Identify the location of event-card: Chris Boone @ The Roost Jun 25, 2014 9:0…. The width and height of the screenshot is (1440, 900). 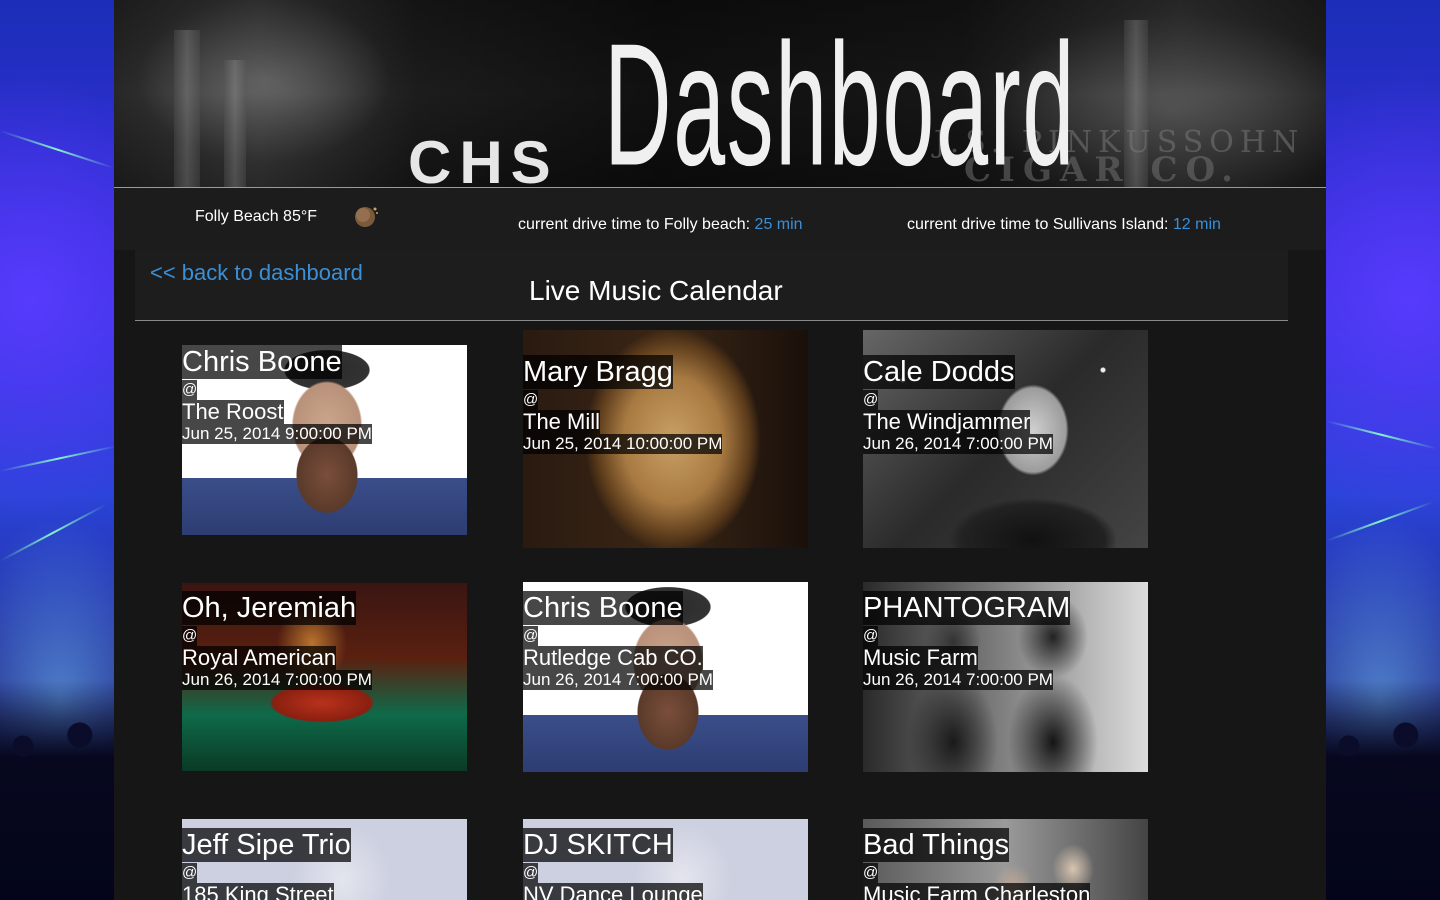
(324, 440).